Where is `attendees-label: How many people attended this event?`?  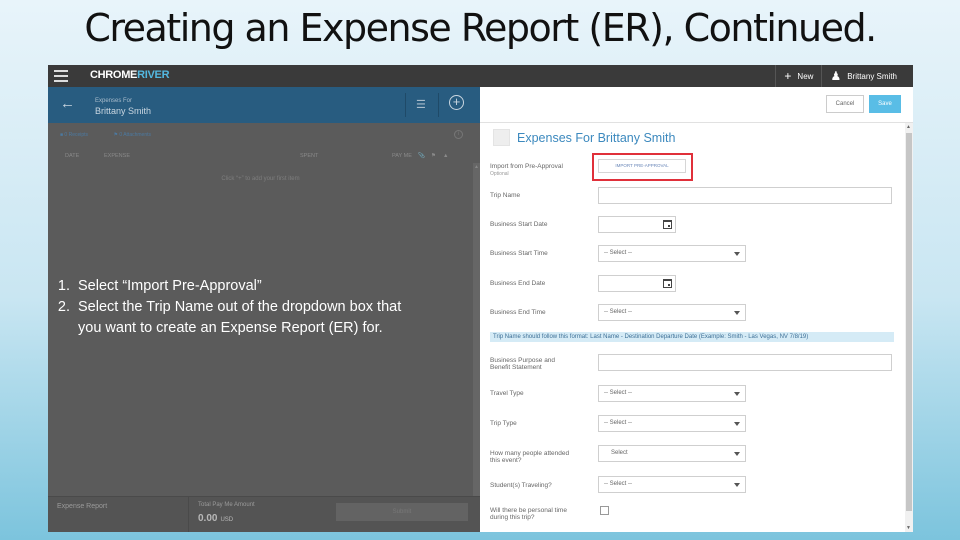 attendees-label: How many people attended this event? is located at coordinates (530, 457).